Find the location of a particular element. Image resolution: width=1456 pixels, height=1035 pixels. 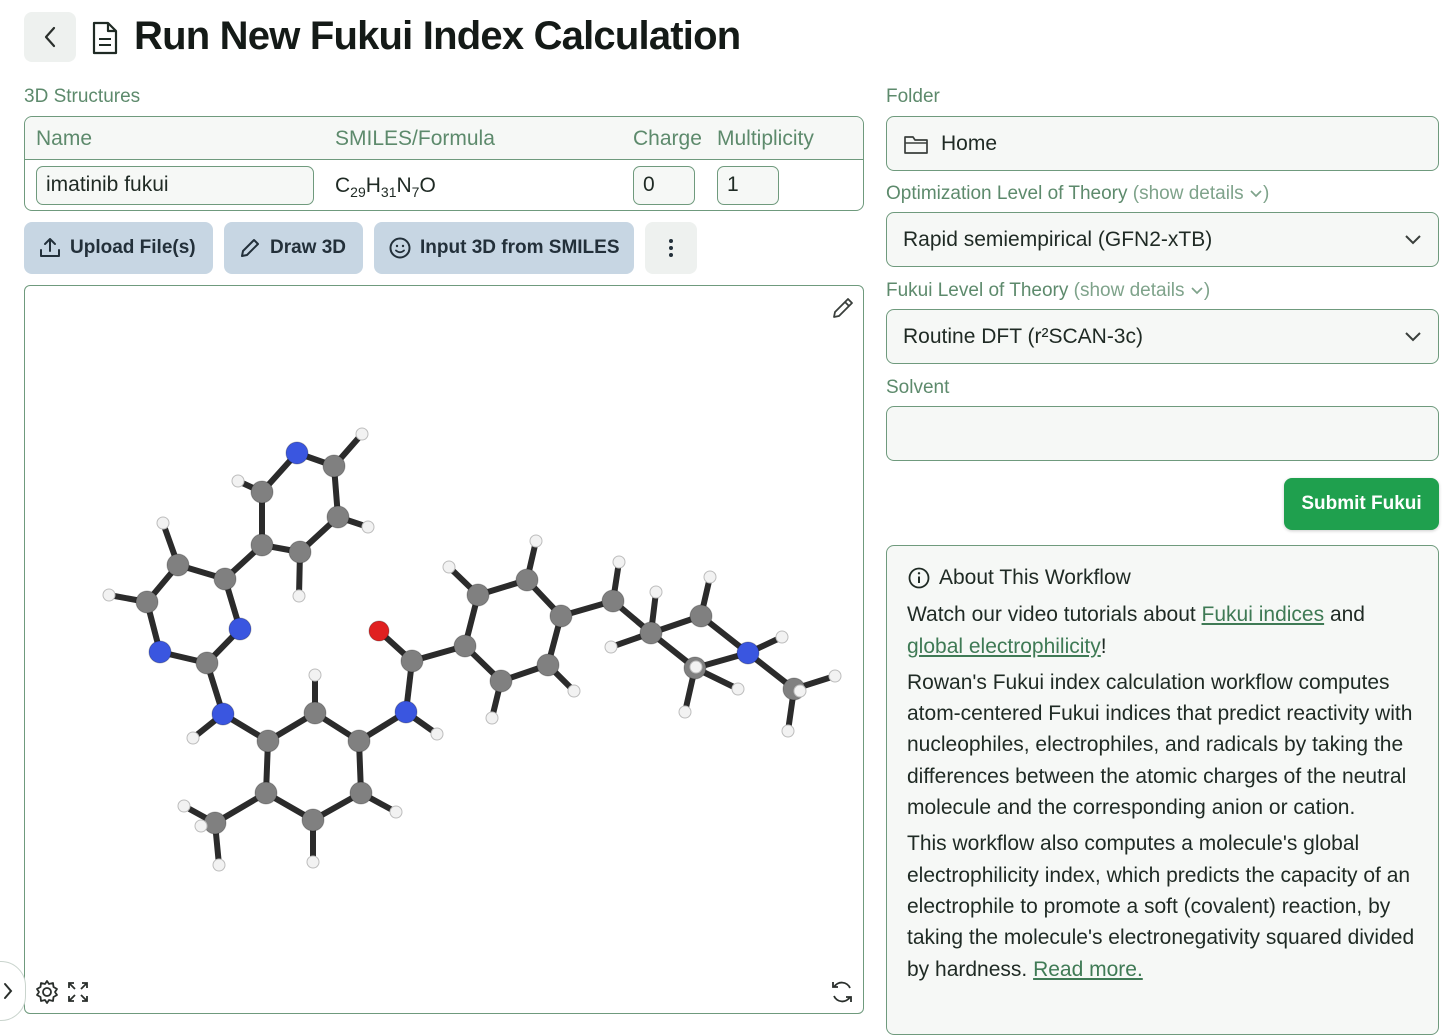

global-electrophilicity-link: global electrophilicity is located at coordinates (1004, 646).